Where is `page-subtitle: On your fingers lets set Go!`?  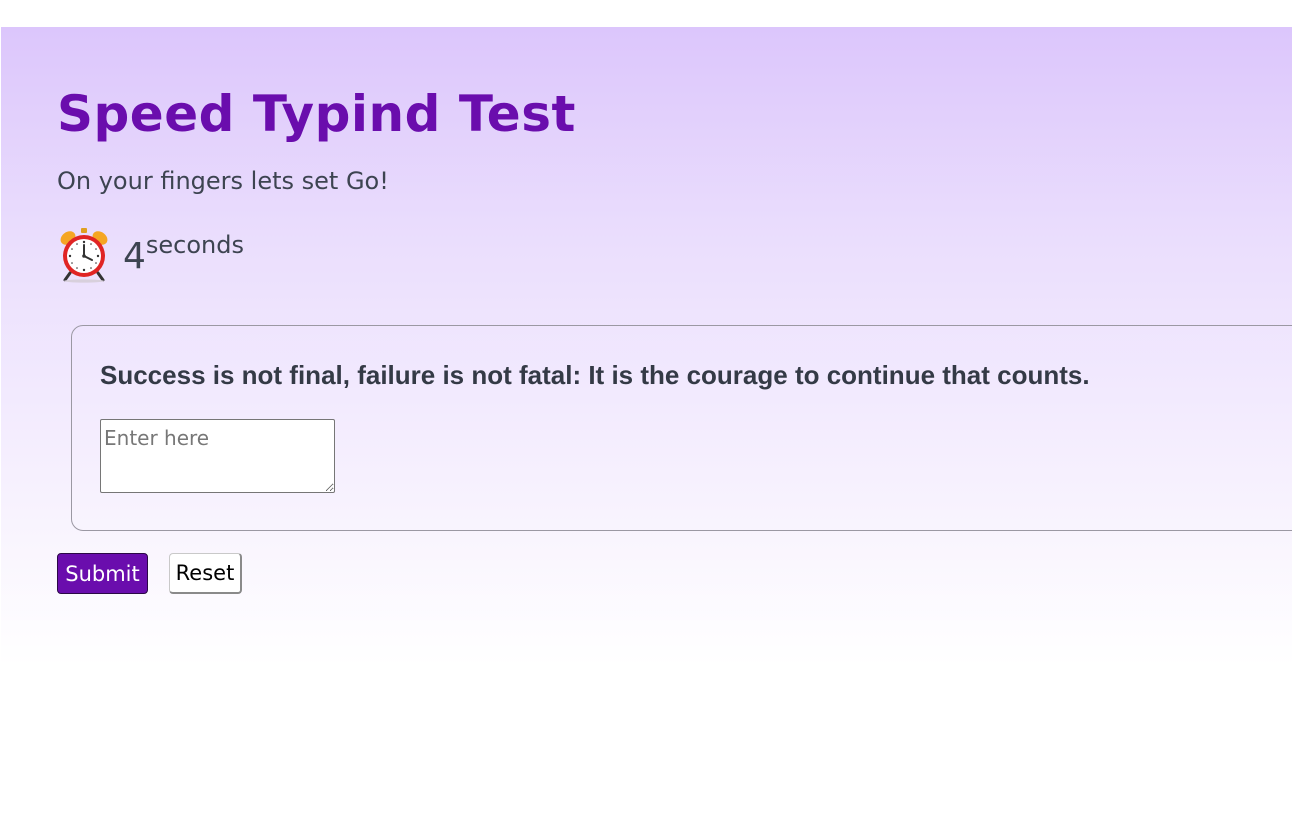 page-subtitle: On your fingers lets set Go! is located at coordinates (223, 181).